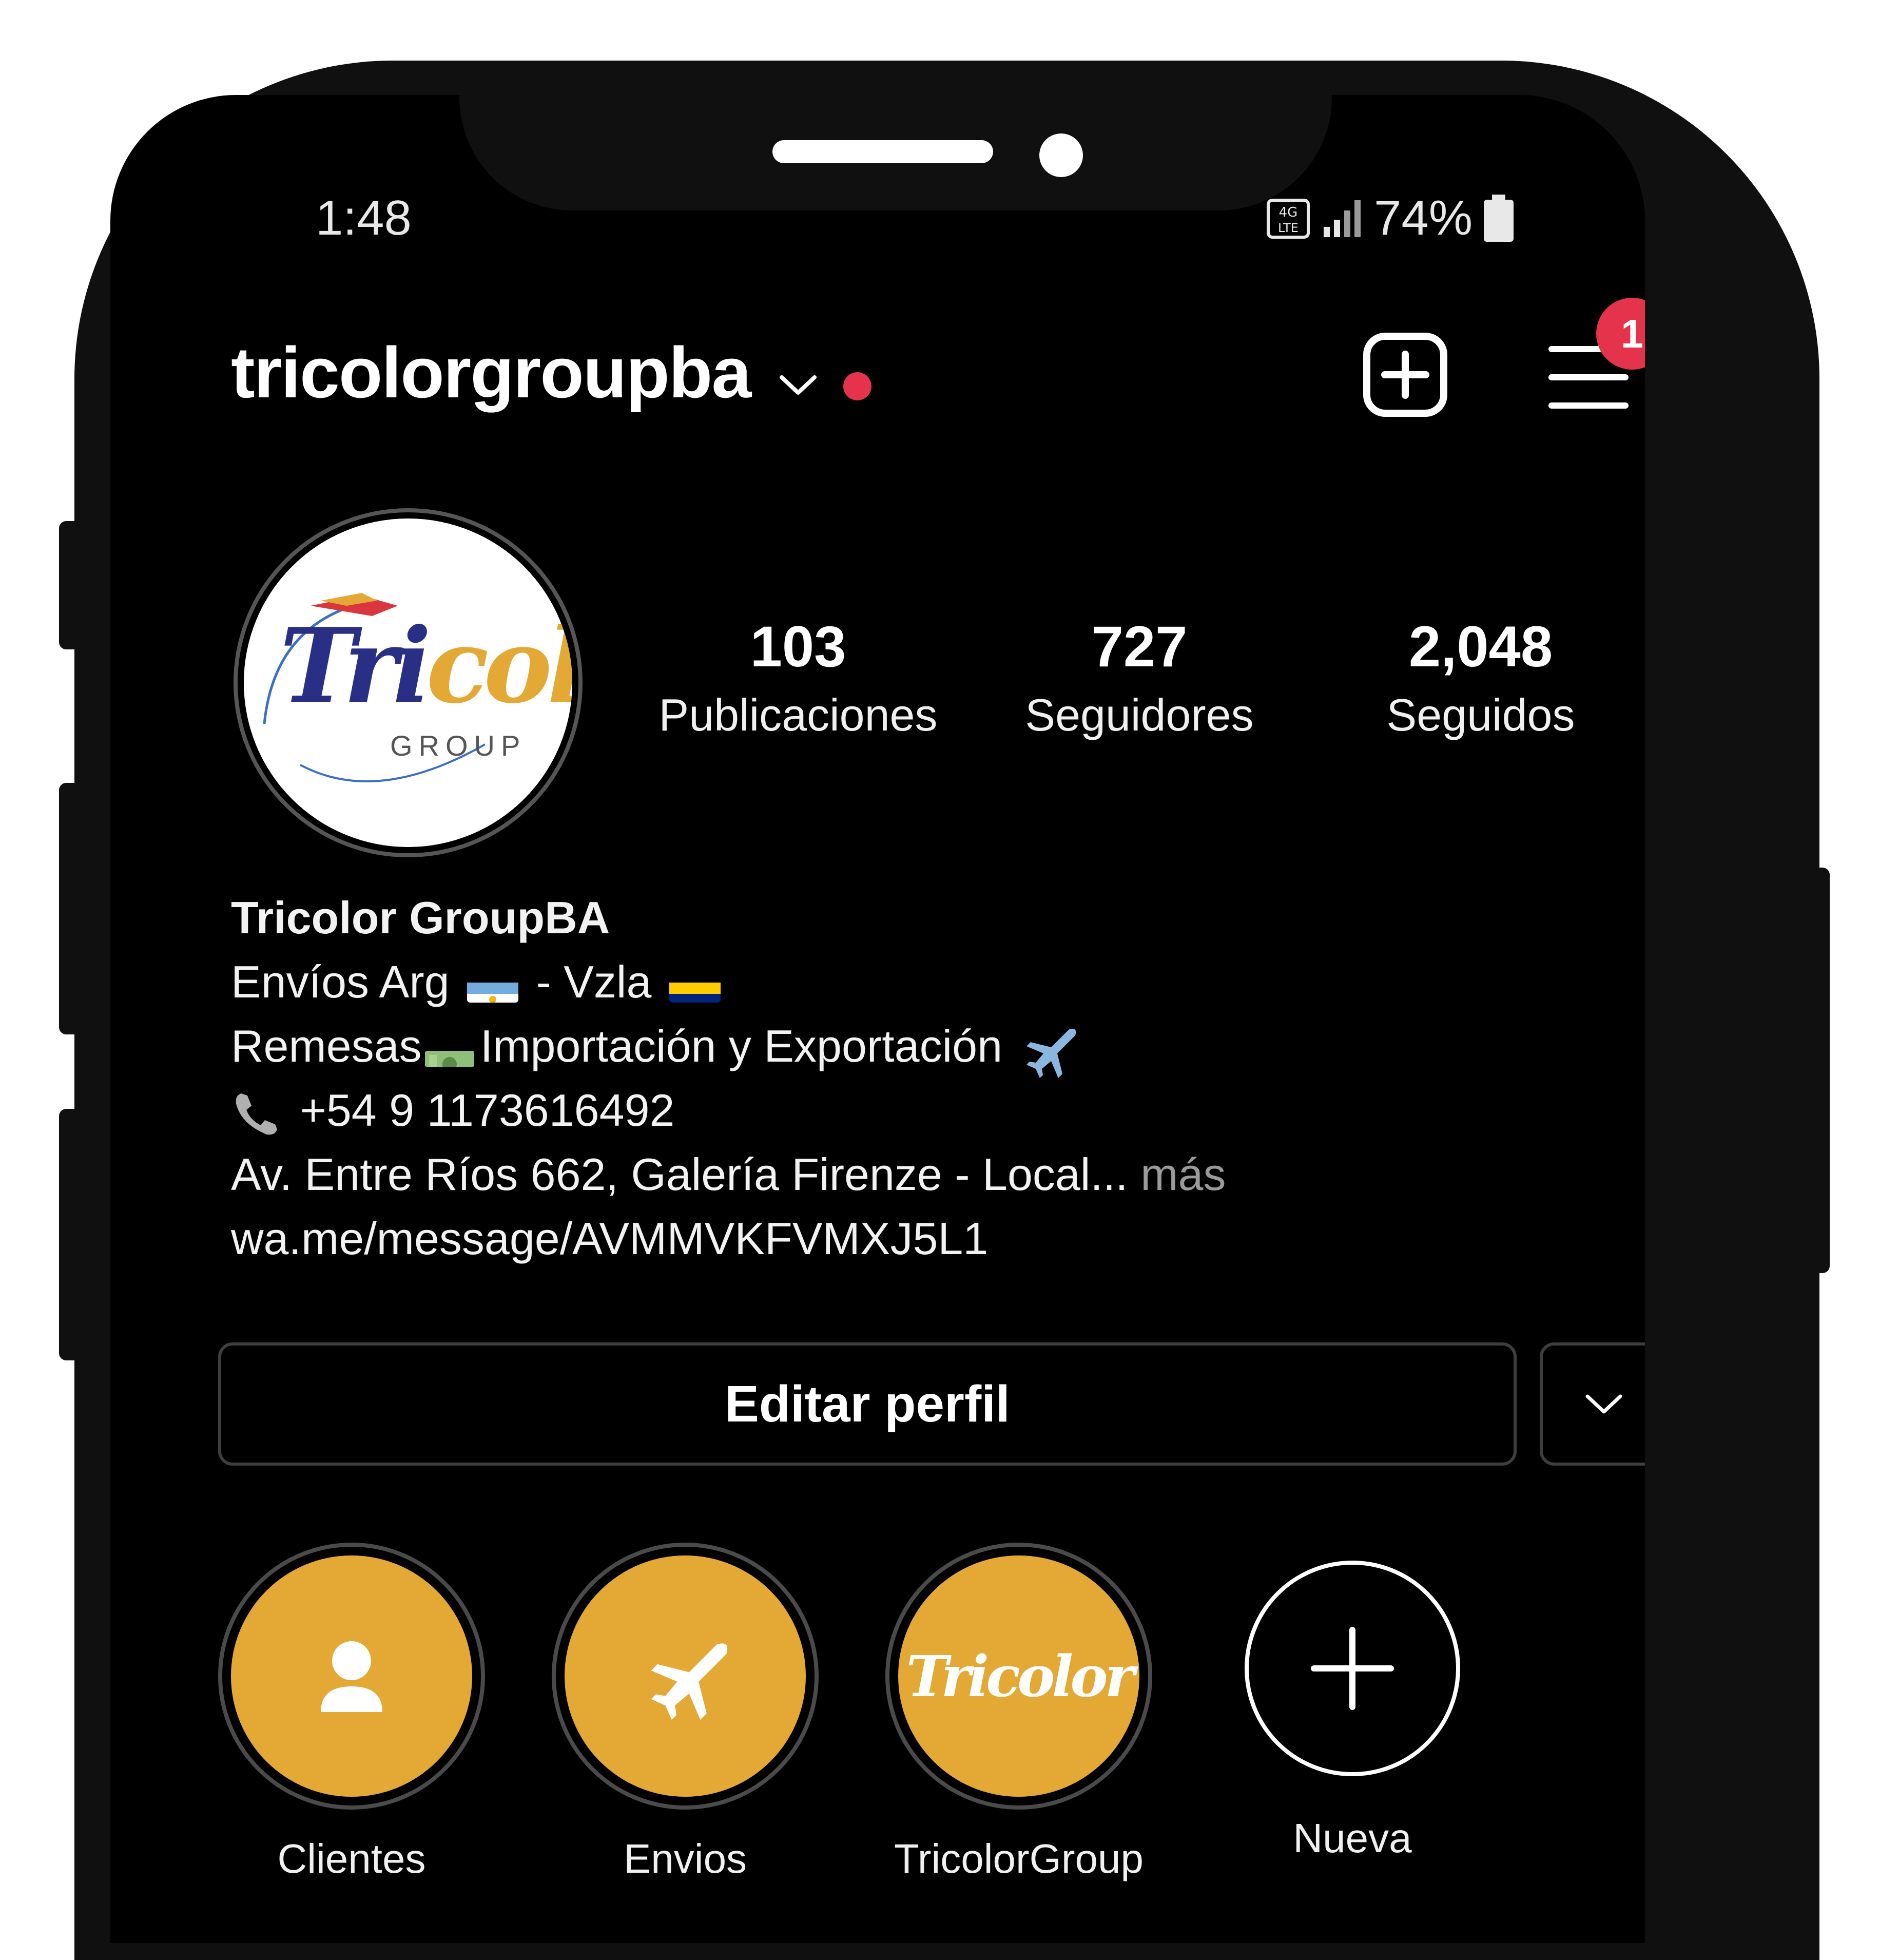 The width and height of the screenshot is (1899, 1960). I want to click on network-type-icon: 4G LTE, so click(1288, 219).